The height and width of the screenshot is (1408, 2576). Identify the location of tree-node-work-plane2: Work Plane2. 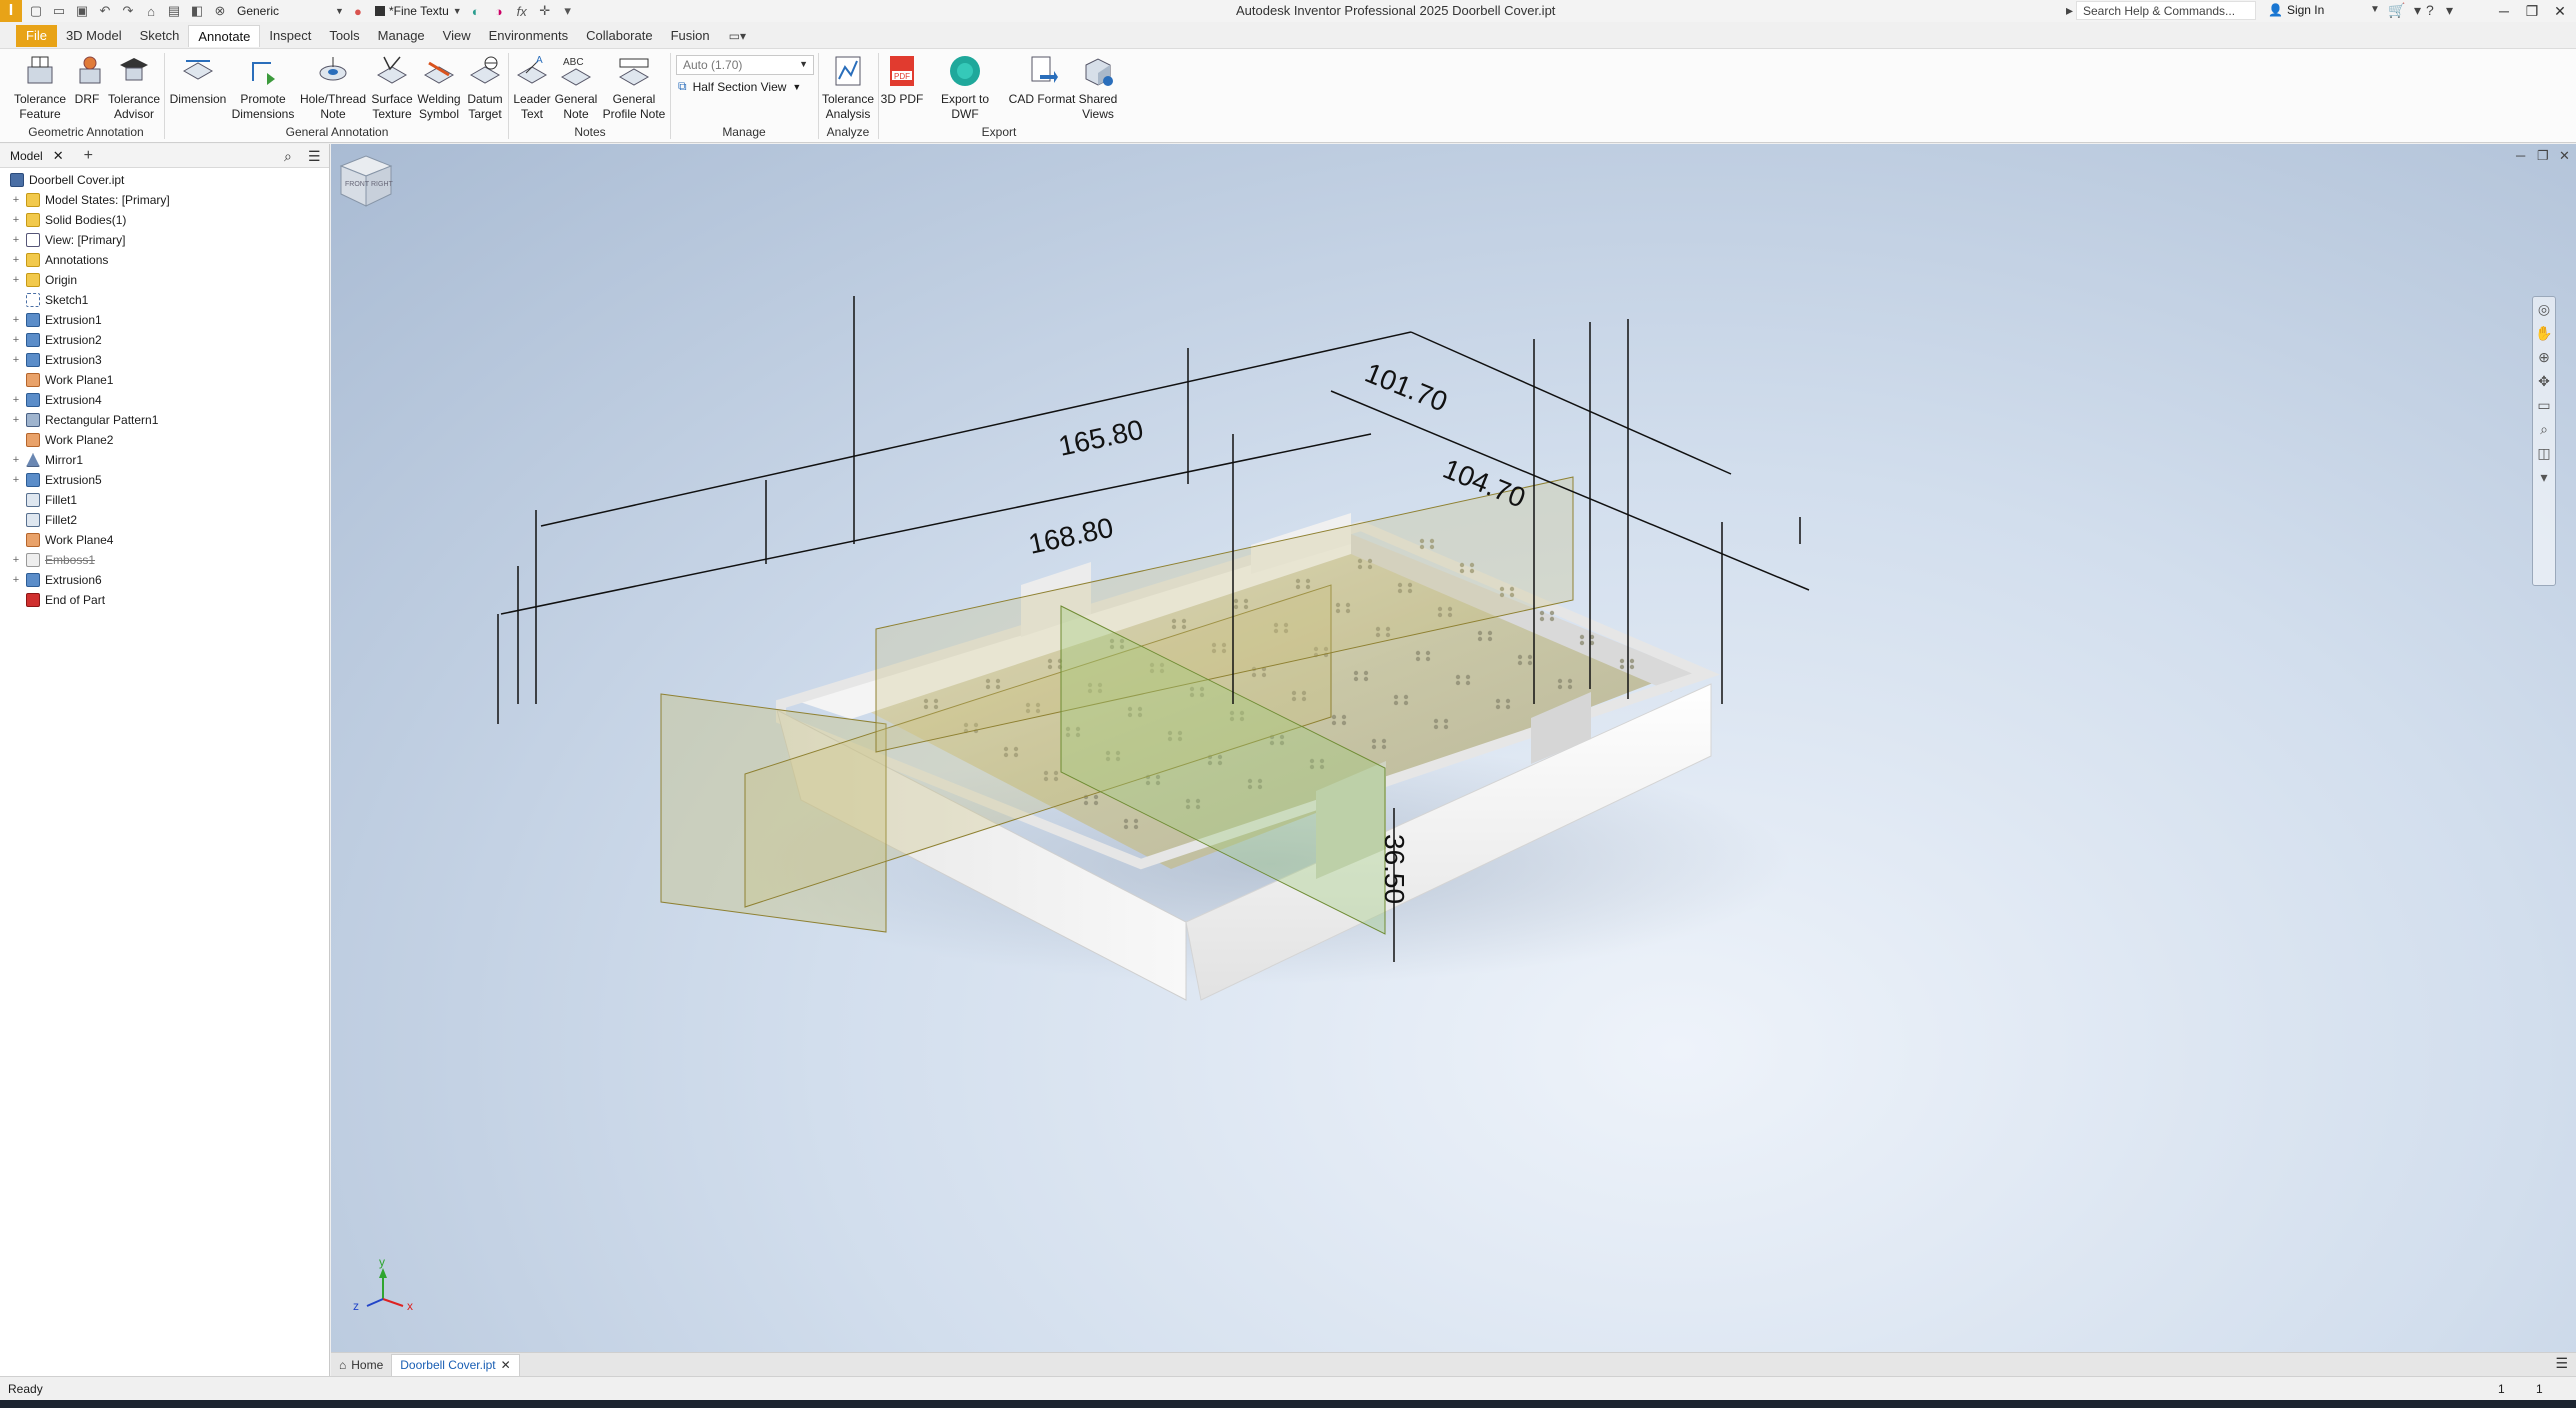
(164, 440).